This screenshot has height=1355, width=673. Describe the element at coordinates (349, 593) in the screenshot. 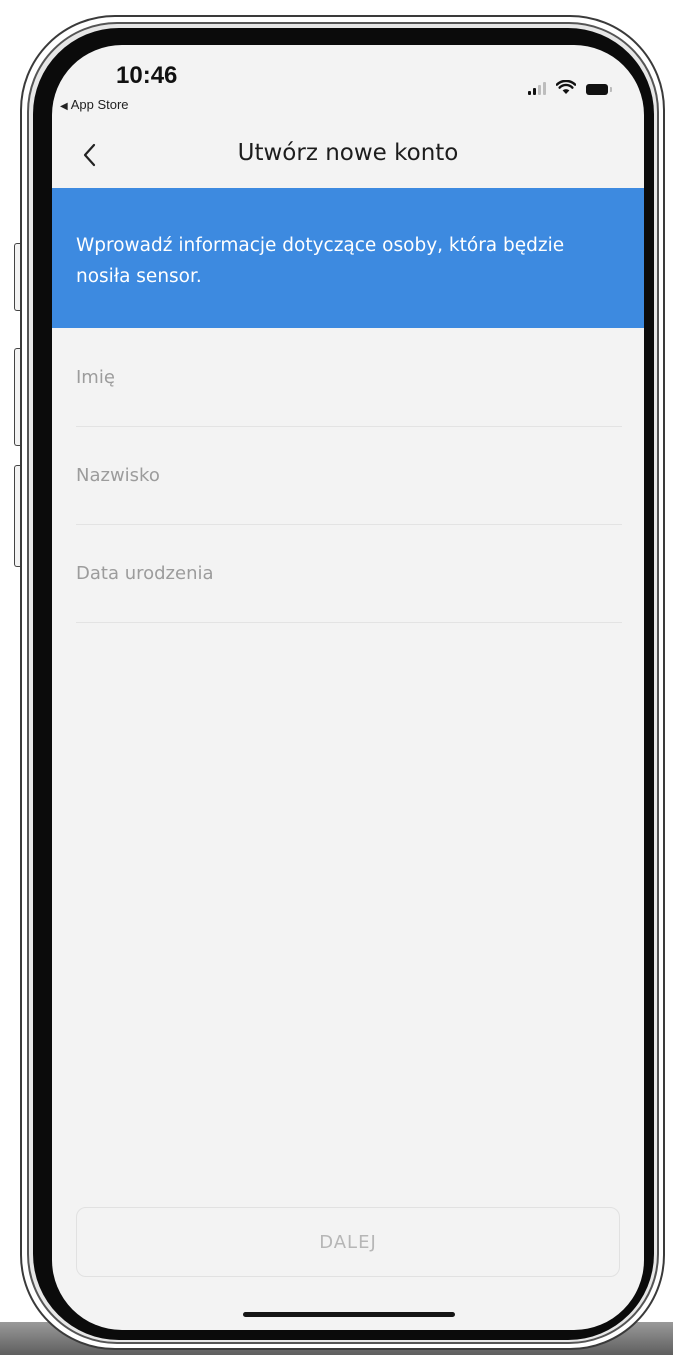

I see `birth-date-field: Data urodzenia` at that location.